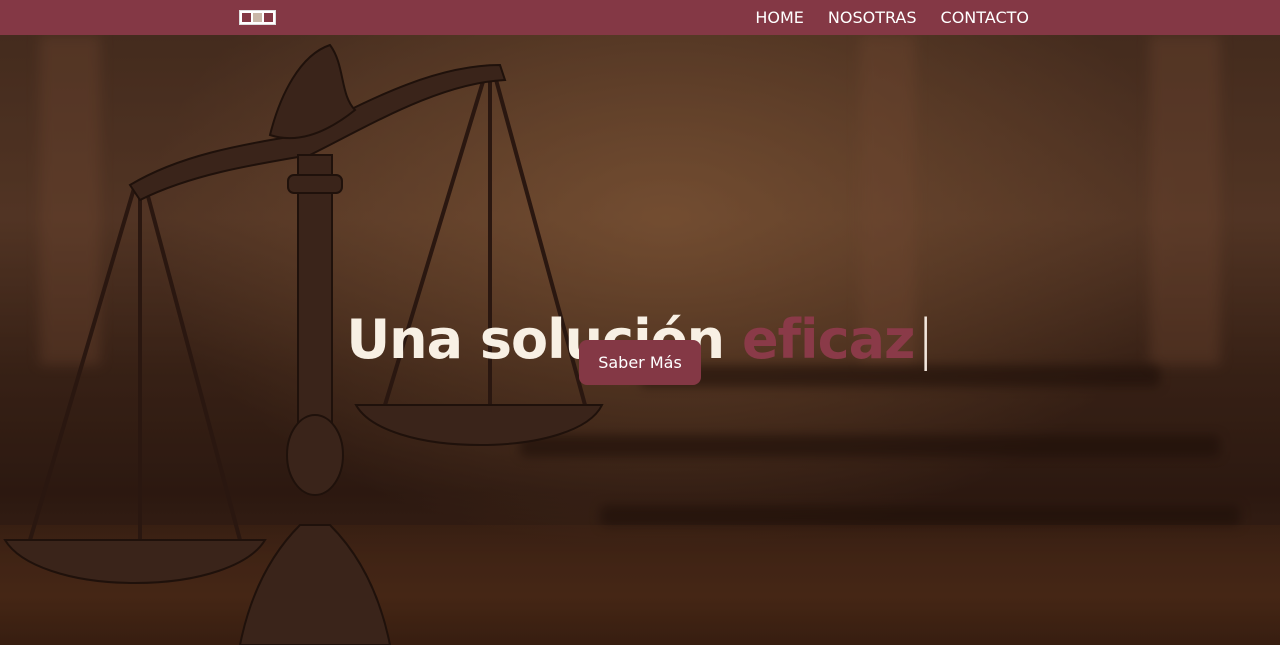 This screenshot has height=645, width=1280. What do you see at coordinates (246, 17) in the screenshot?
I see `logo-block-left` at bounding box center [246, 17].